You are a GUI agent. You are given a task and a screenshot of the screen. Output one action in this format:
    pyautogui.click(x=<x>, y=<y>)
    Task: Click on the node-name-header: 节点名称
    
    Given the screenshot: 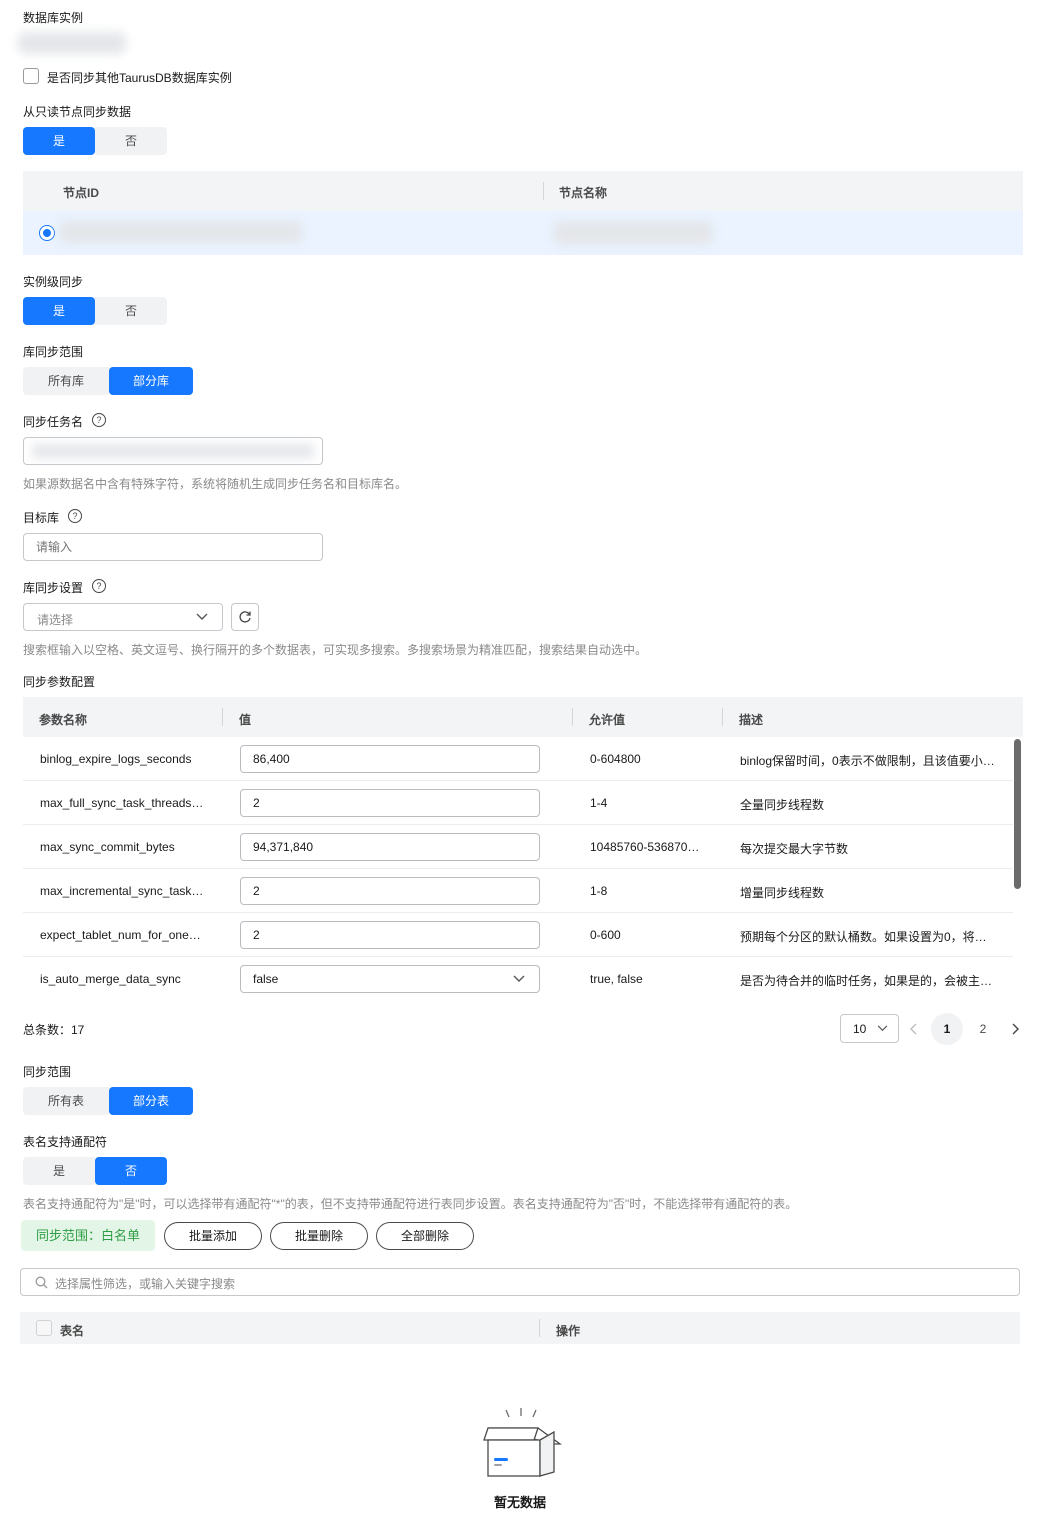 What is the action you would take?
    pyautogui.click(x=583, y=193)
    